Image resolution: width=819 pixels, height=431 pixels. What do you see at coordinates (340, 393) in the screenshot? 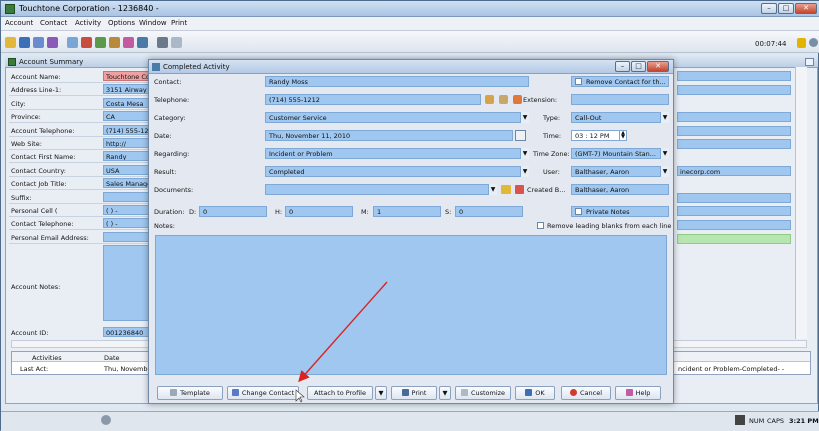
I see `attach-profile-button: Attach to Profile` at bounding box center [340, 393].